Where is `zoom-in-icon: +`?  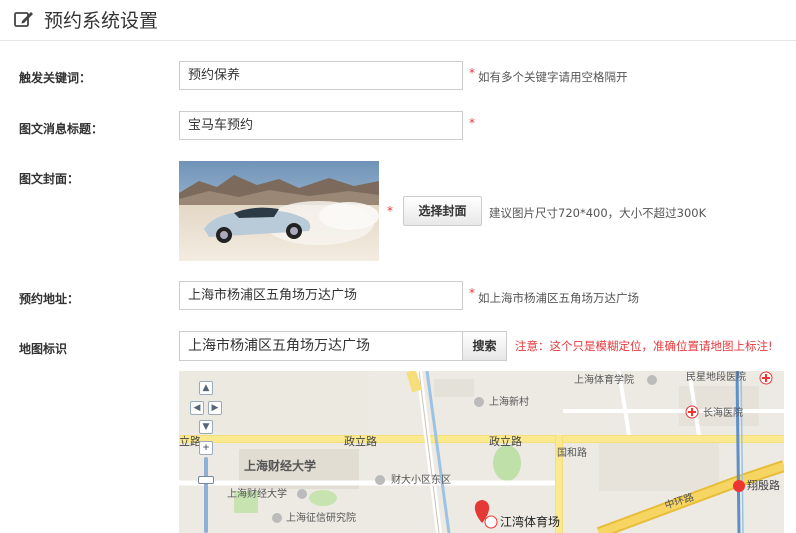
zoom-in-icon: + is located at coordinates (206, 448).